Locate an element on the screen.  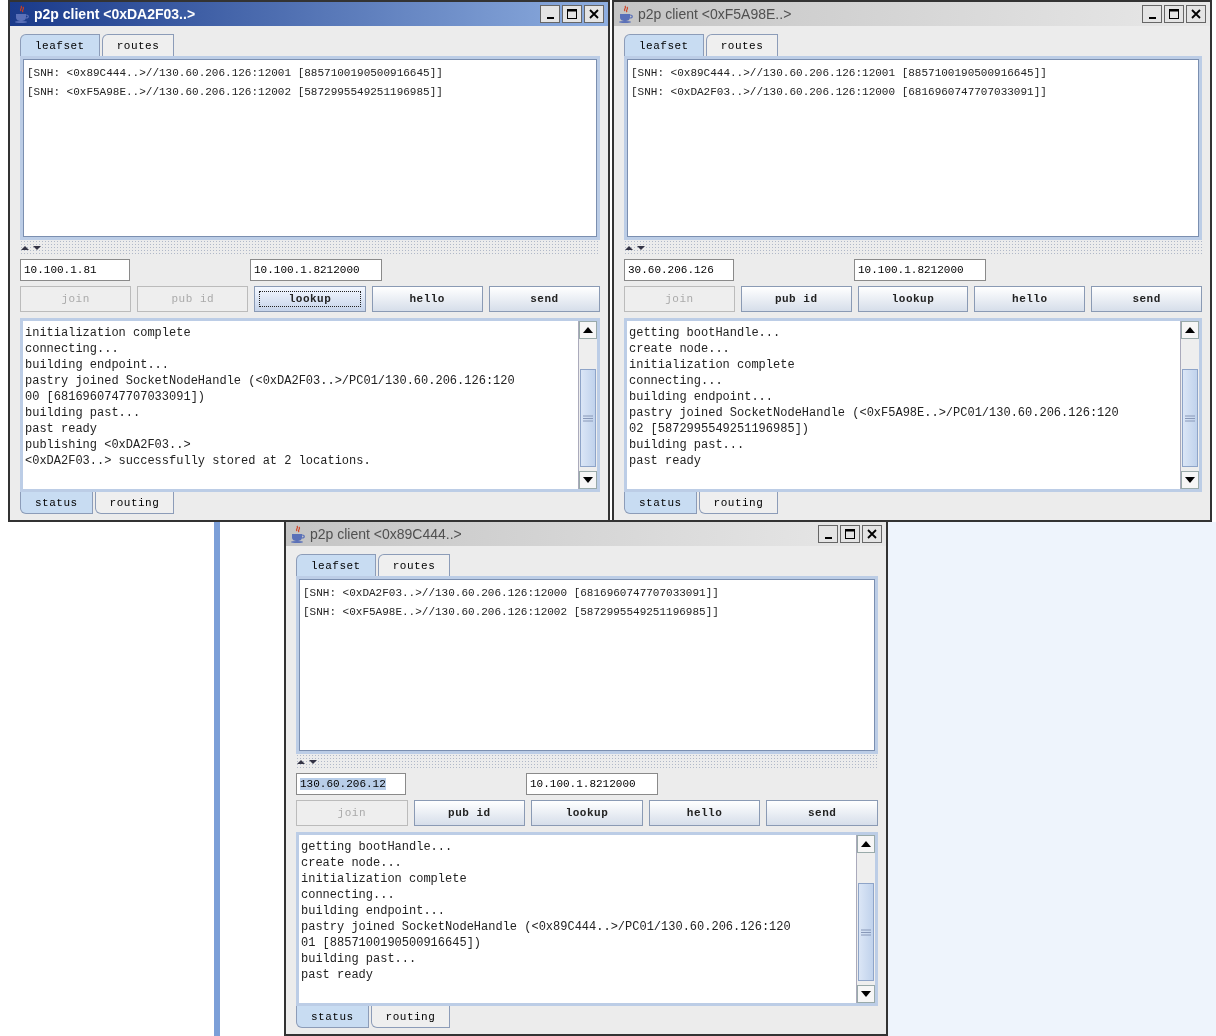
text-field: 10.100.1.81 is located at coordinates (75, 270).